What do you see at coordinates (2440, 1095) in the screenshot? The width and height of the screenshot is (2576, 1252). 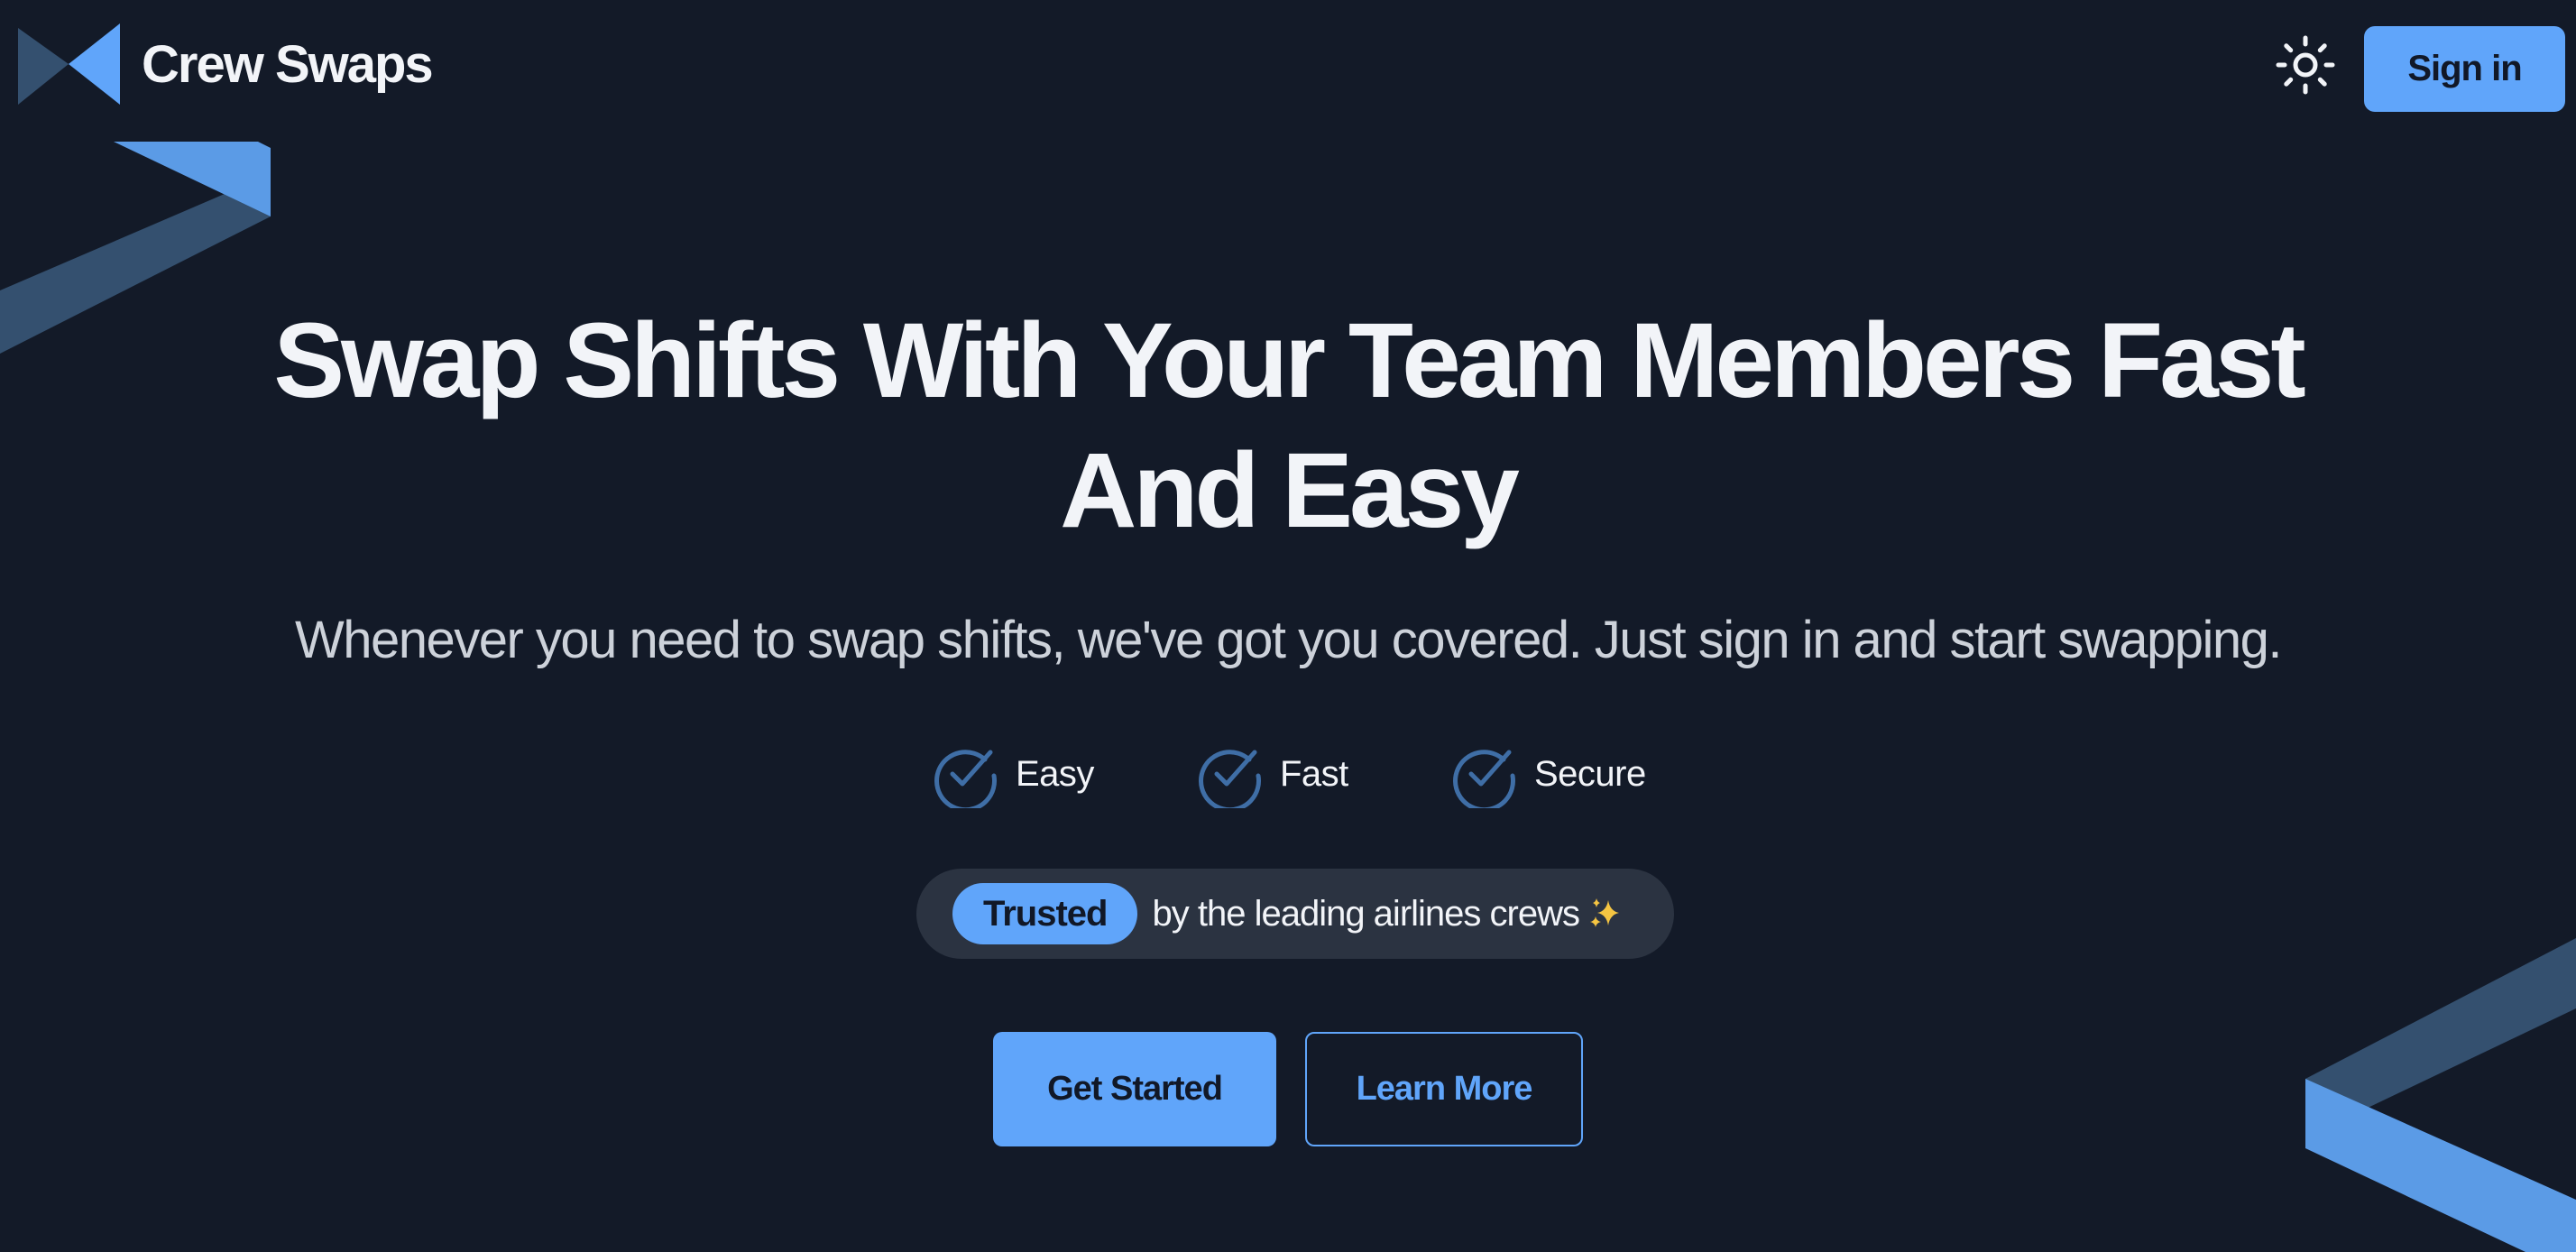 I see `ribbon-bottom-right` at bounding box center [2440, 1095].